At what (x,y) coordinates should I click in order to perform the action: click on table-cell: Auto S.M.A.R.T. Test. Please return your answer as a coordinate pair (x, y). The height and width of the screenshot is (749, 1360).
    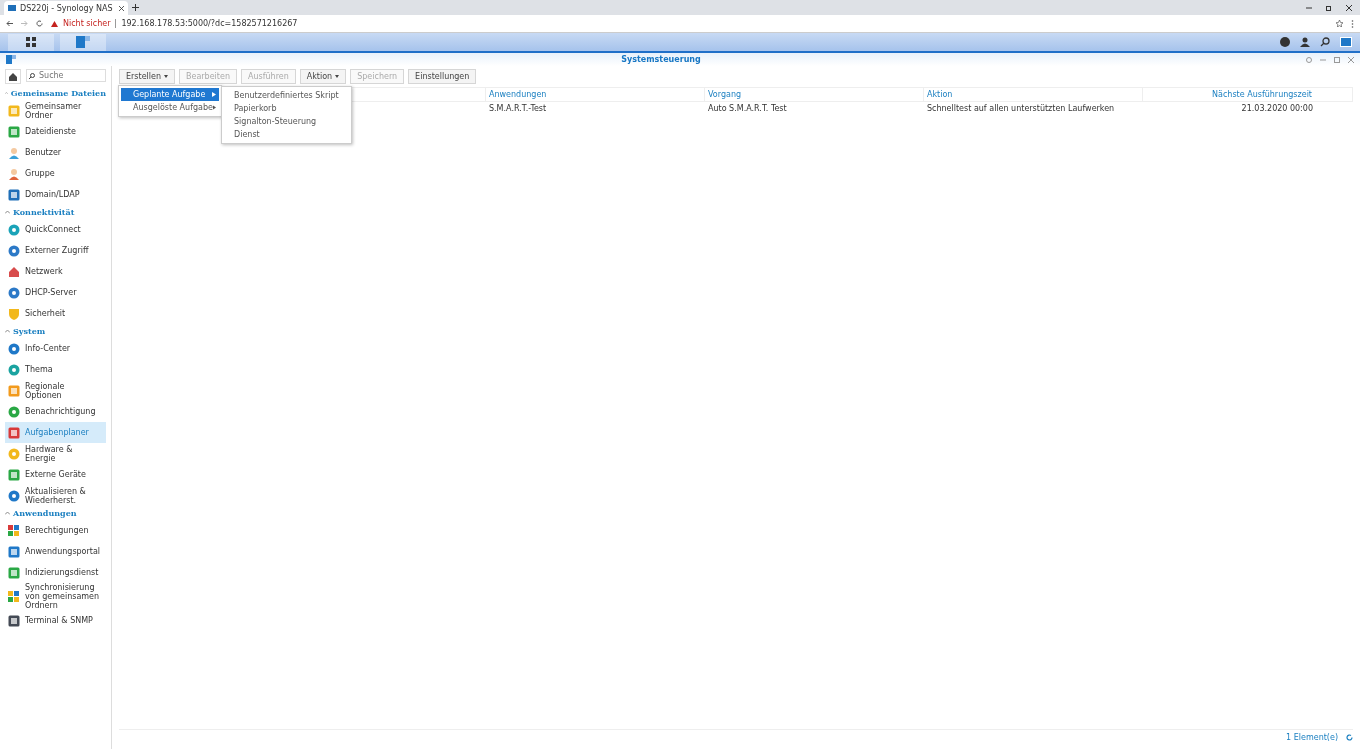
    Looking at the image, I should click on (747, 108).